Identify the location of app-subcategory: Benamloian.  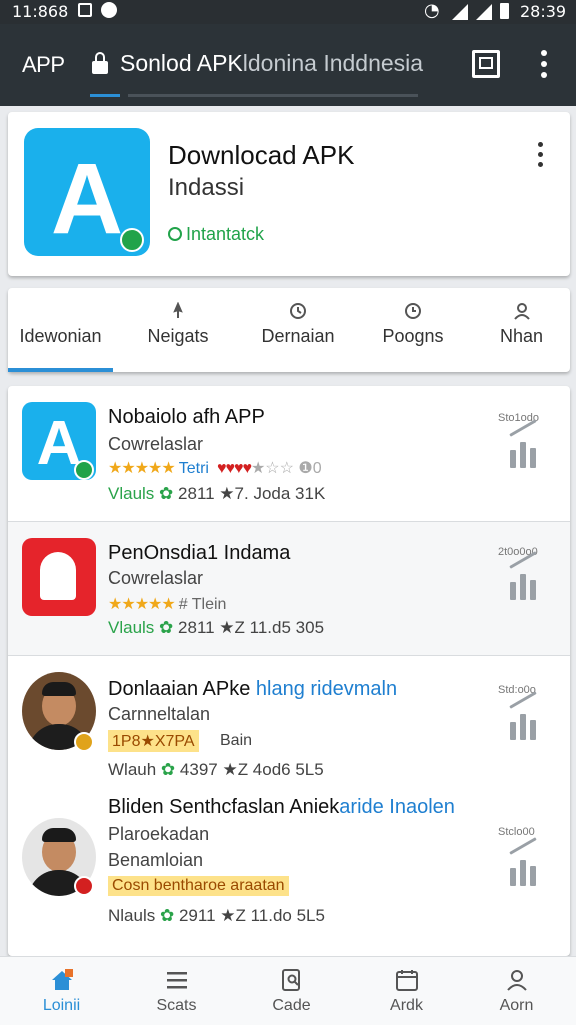
(156, 860).